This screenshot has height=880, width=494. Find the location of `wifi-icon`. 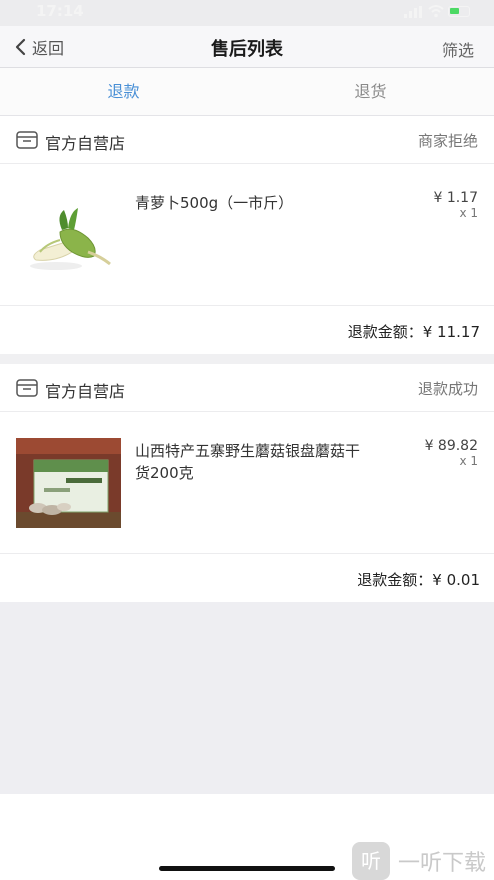

wifi-icon is located at coordinates (436, 11).